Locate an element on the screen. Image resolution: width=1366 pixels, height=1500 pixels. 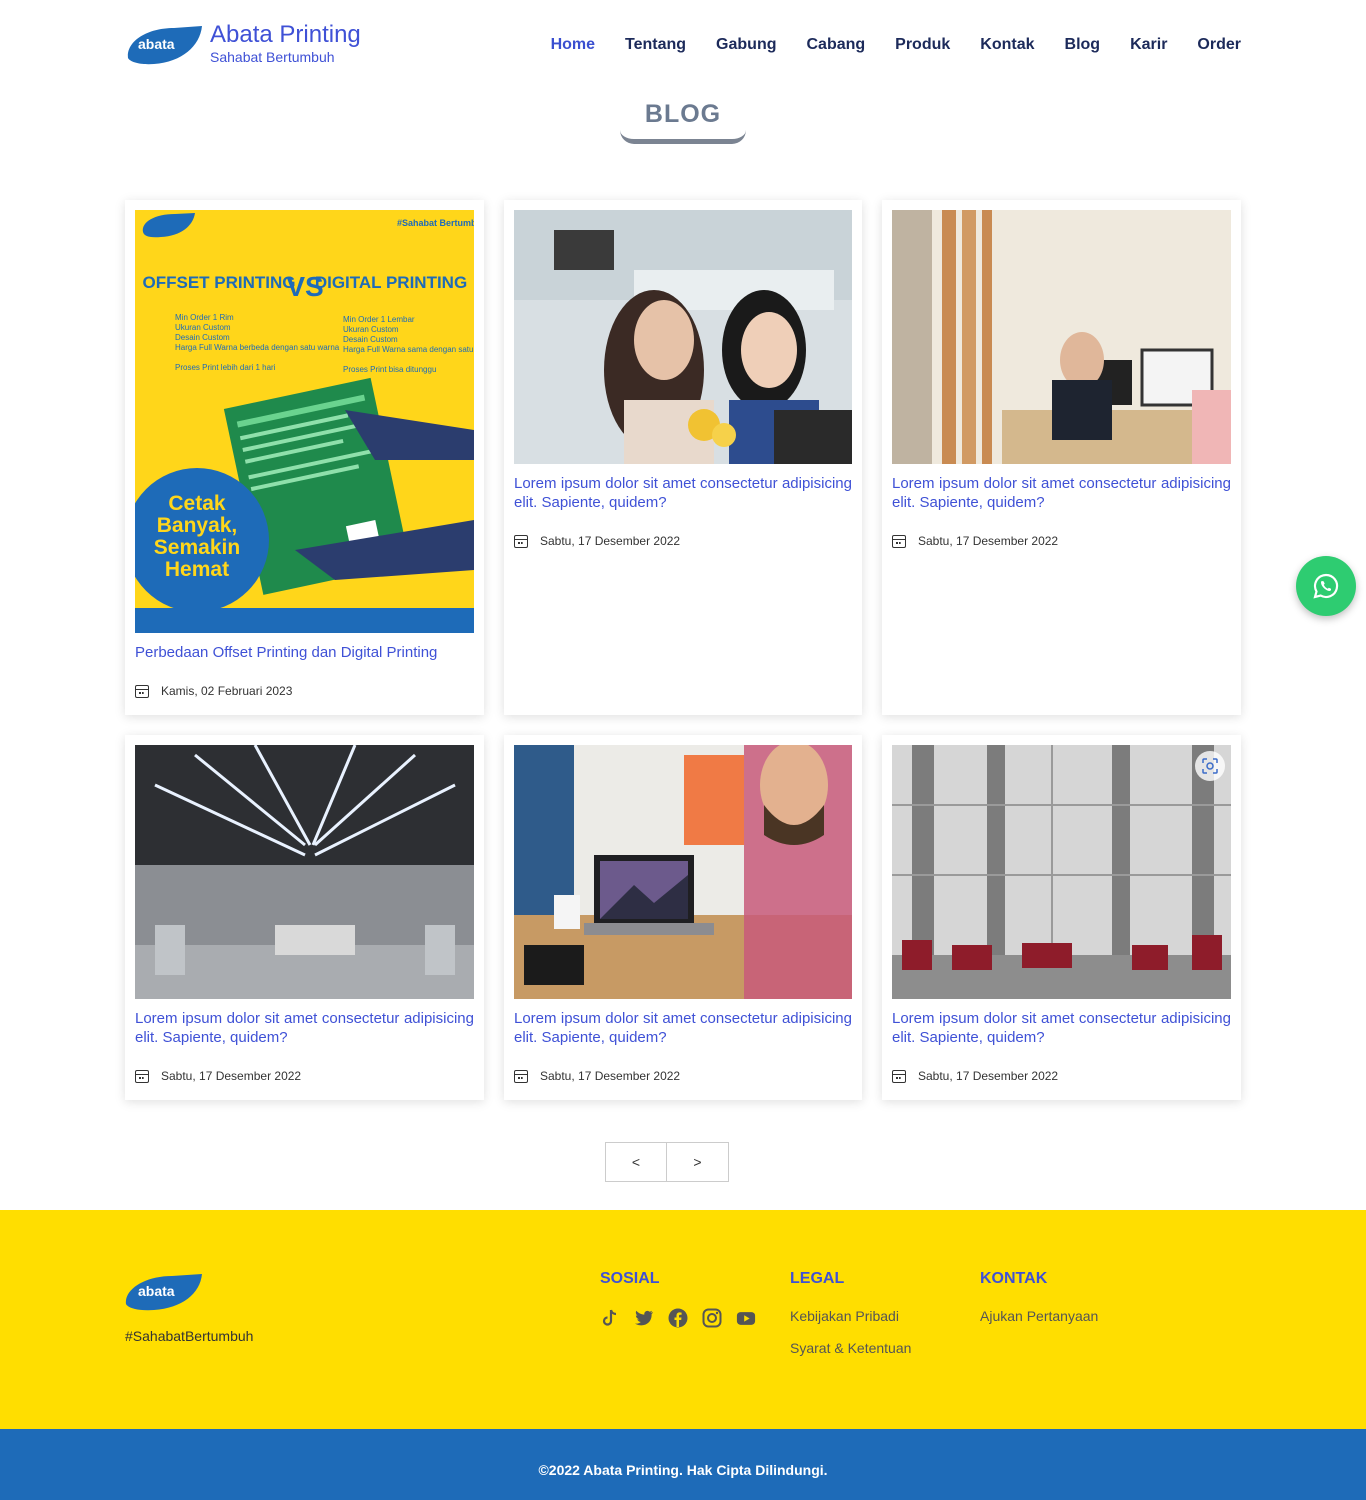
instagram-icon is located at coordinates (712, 1318).